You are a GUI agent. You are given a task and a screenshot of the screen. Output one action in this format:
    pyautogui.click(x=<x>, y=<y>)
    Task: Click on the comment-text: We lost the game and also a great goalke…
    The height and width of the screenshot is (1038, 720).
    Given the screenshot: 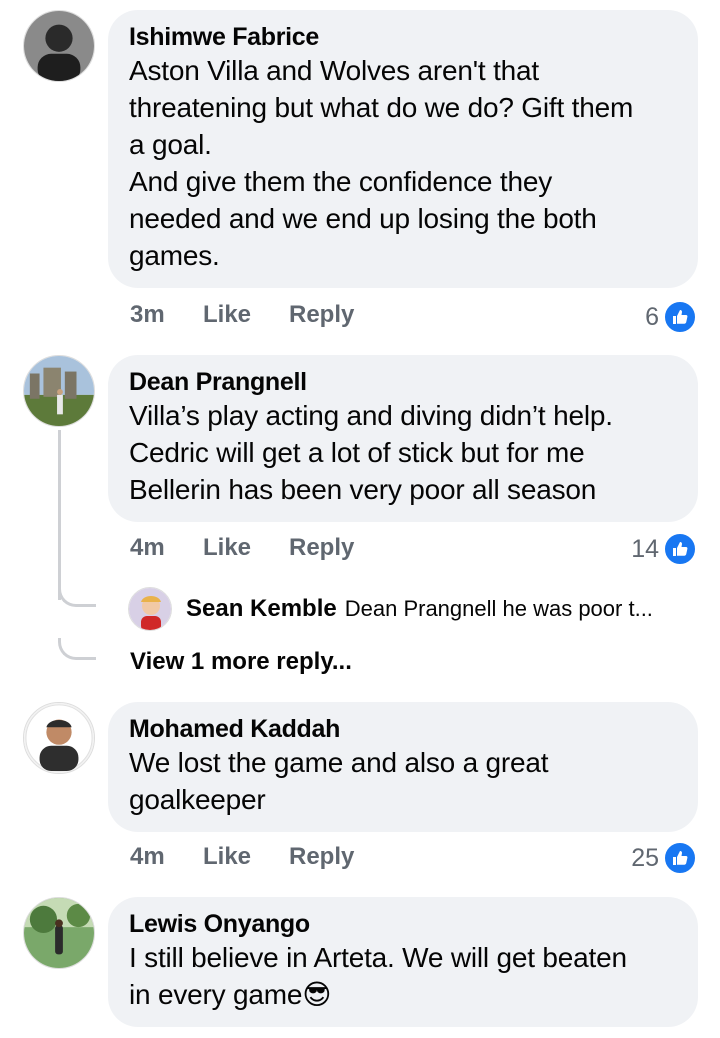 What is the action you would take?
    pyautogui.click(x=339, y=781)
    